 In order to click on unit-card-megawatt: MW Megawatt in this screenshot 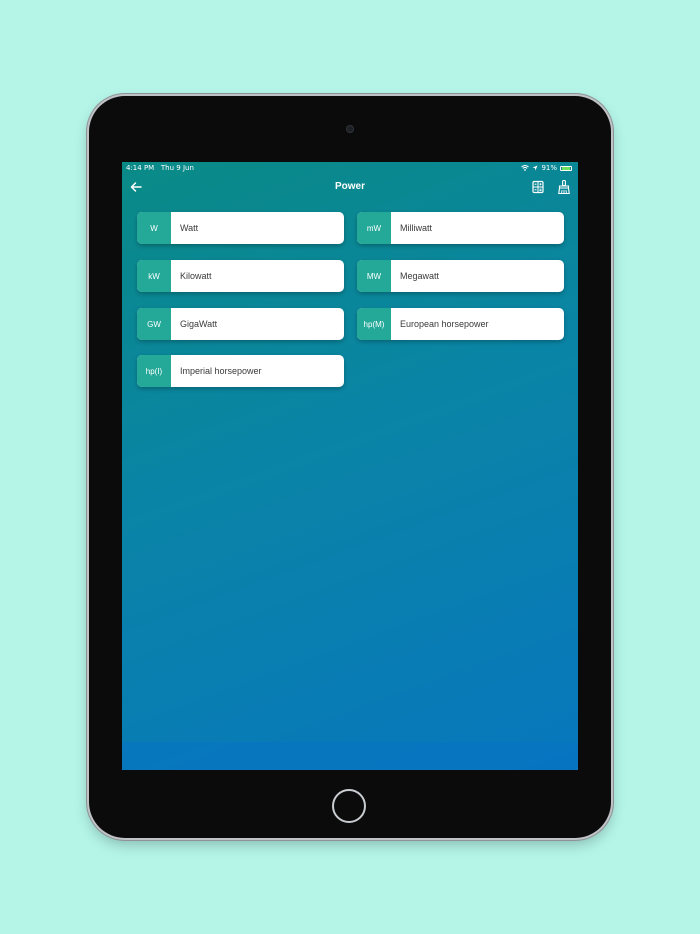, I will do `click(460, 276)`.